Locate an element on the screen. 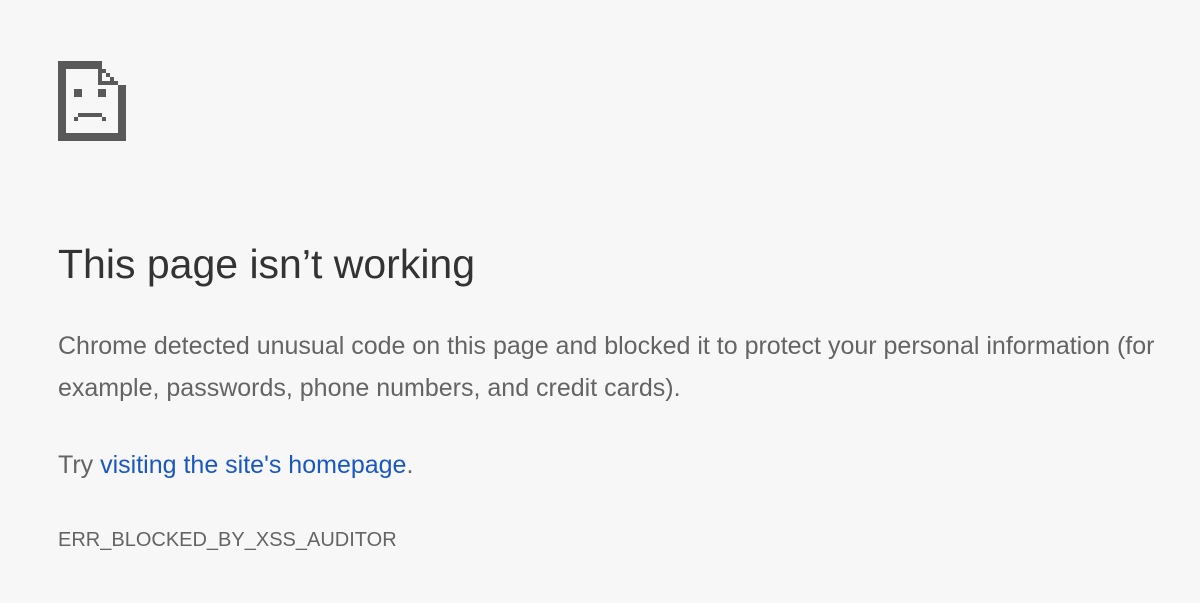  error-code: ERR_BLOCKED_BY_XSS_AUDITOR is located at coordinates (227, 540).